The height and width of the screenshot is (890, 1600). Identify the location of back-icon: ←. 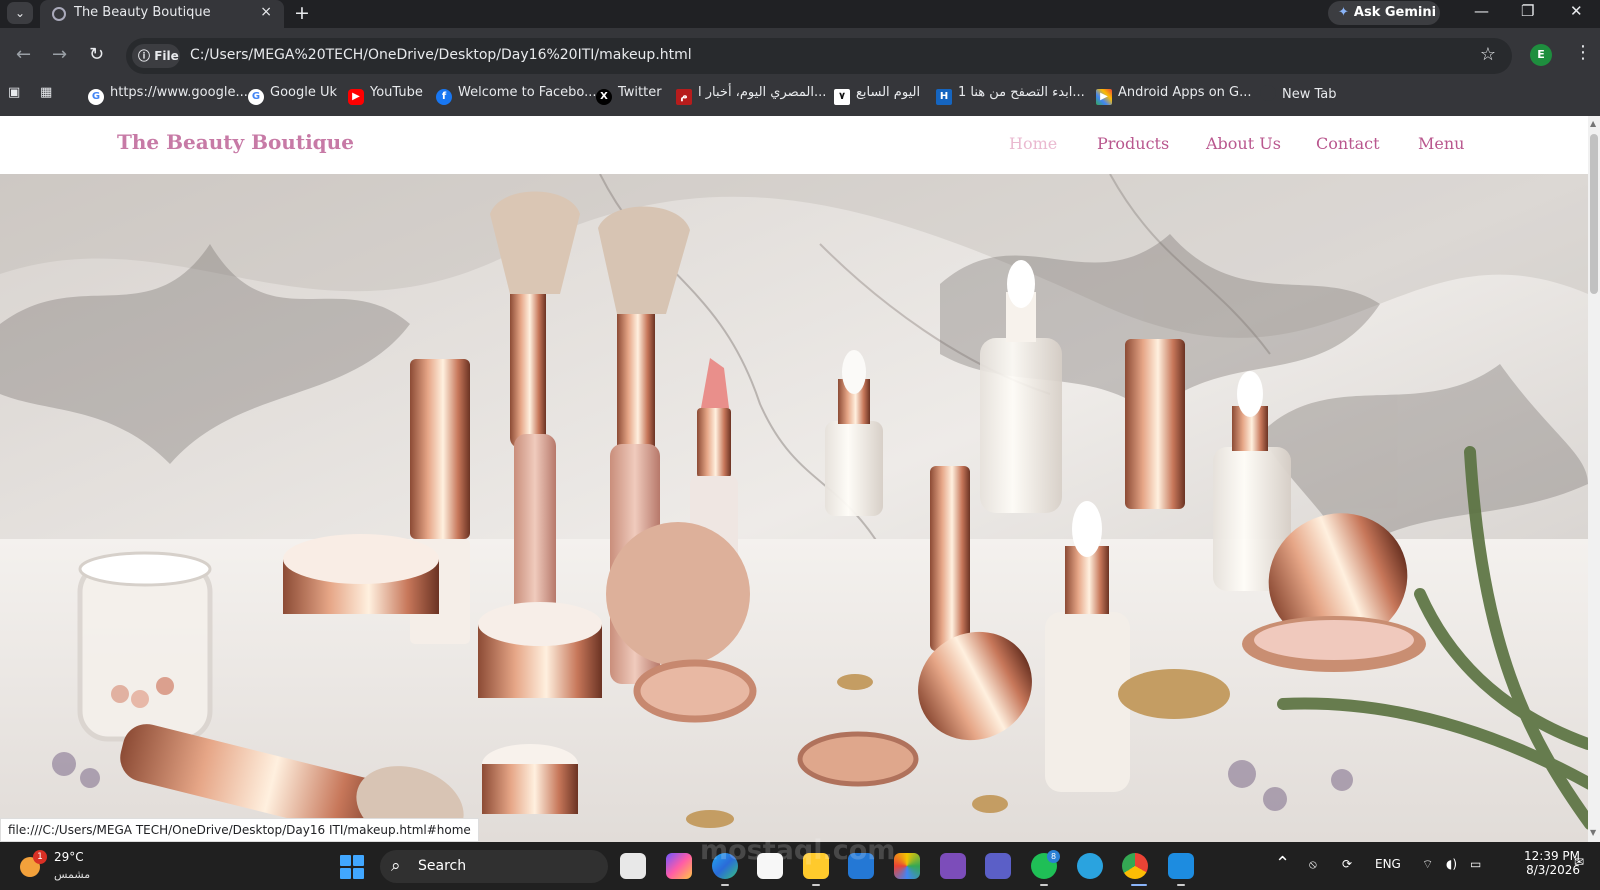
(23, 54).